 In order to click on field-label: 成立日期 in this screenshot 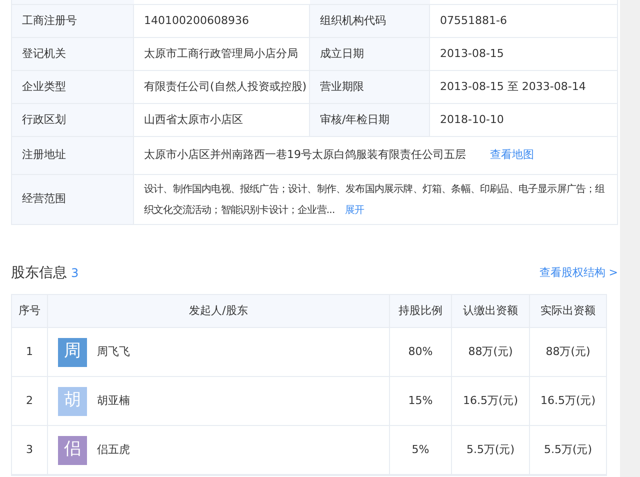, I will do `click(370, 54)`.